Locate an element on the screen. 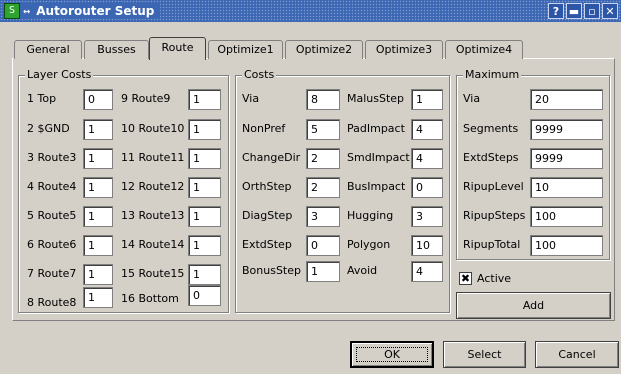  title-left: S ↔ Autorouter Setup is located at coordinates (82, 11).